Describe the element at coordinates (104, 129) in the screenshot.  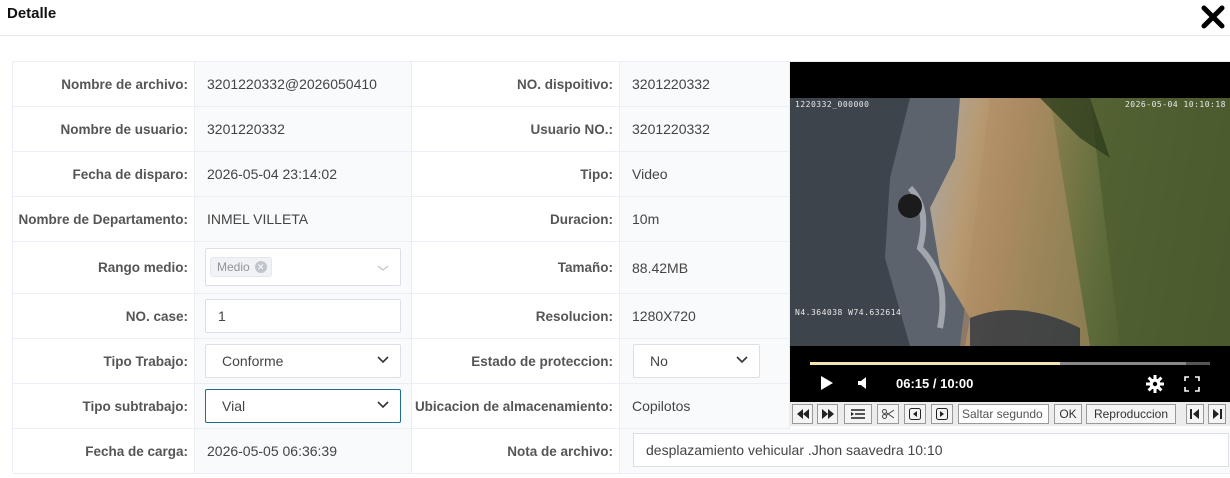
I see `label-nombre-usuario: Nombre de usuario:` at that location.